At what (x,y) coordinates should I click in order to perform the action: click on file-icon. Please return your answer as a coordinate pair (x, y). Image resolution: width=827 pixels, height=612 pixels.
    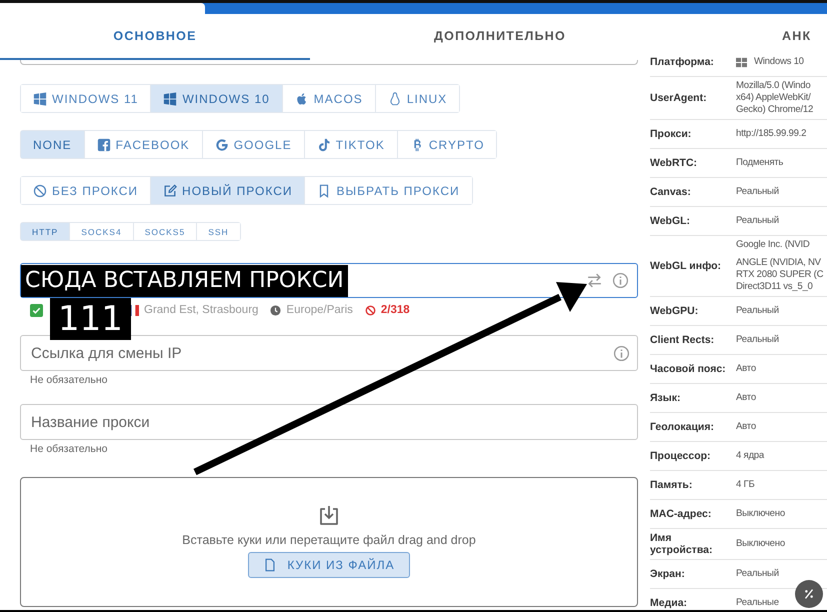
    Looking at the image, I should click on (270, 565).